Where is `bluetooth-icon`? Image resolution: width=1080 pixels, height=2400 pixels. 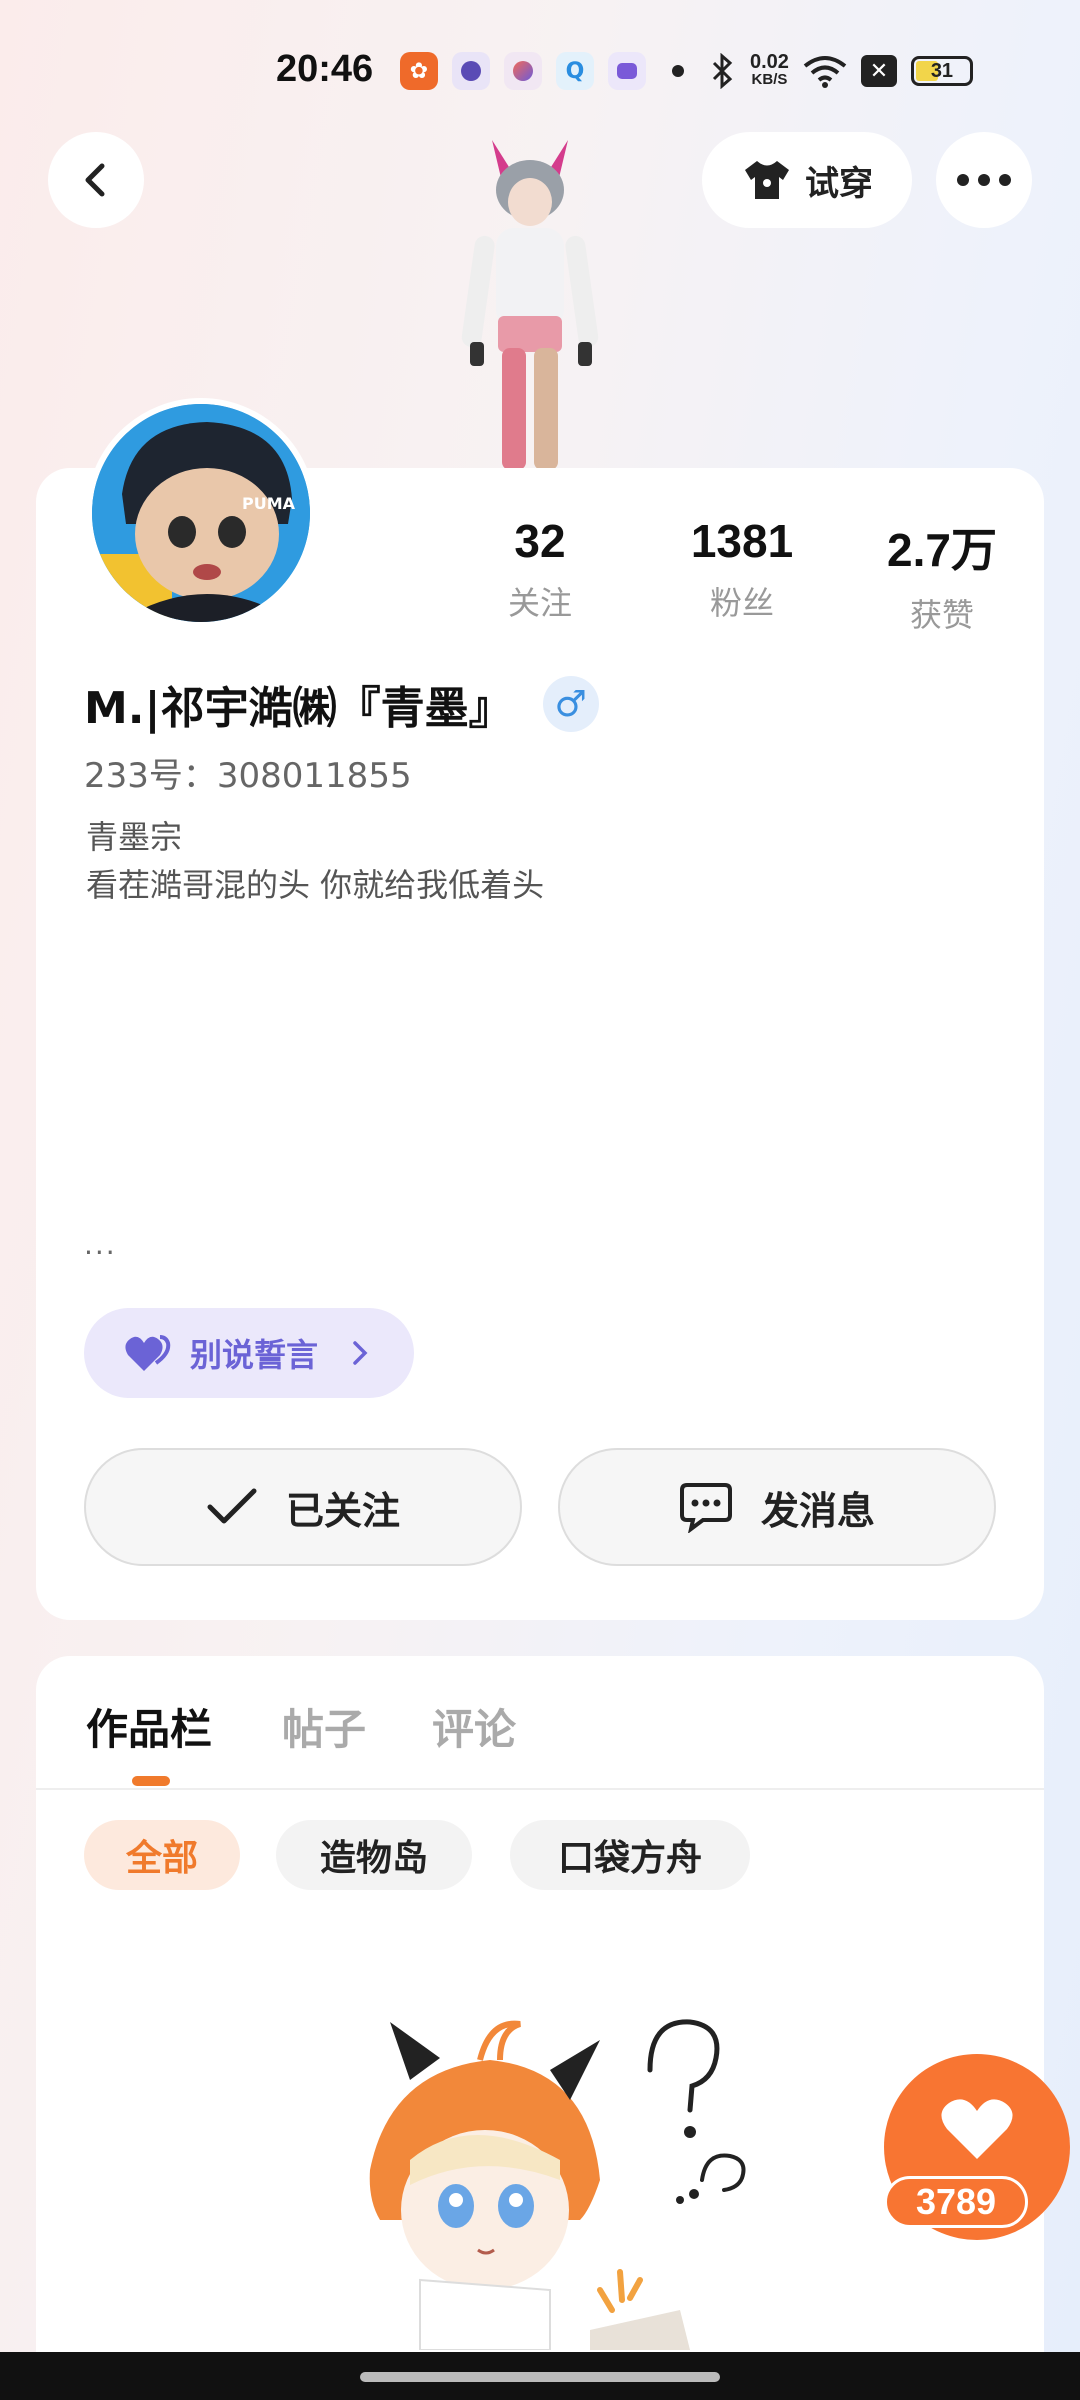
bluetooth-icon is located at coordinates (722, 71).